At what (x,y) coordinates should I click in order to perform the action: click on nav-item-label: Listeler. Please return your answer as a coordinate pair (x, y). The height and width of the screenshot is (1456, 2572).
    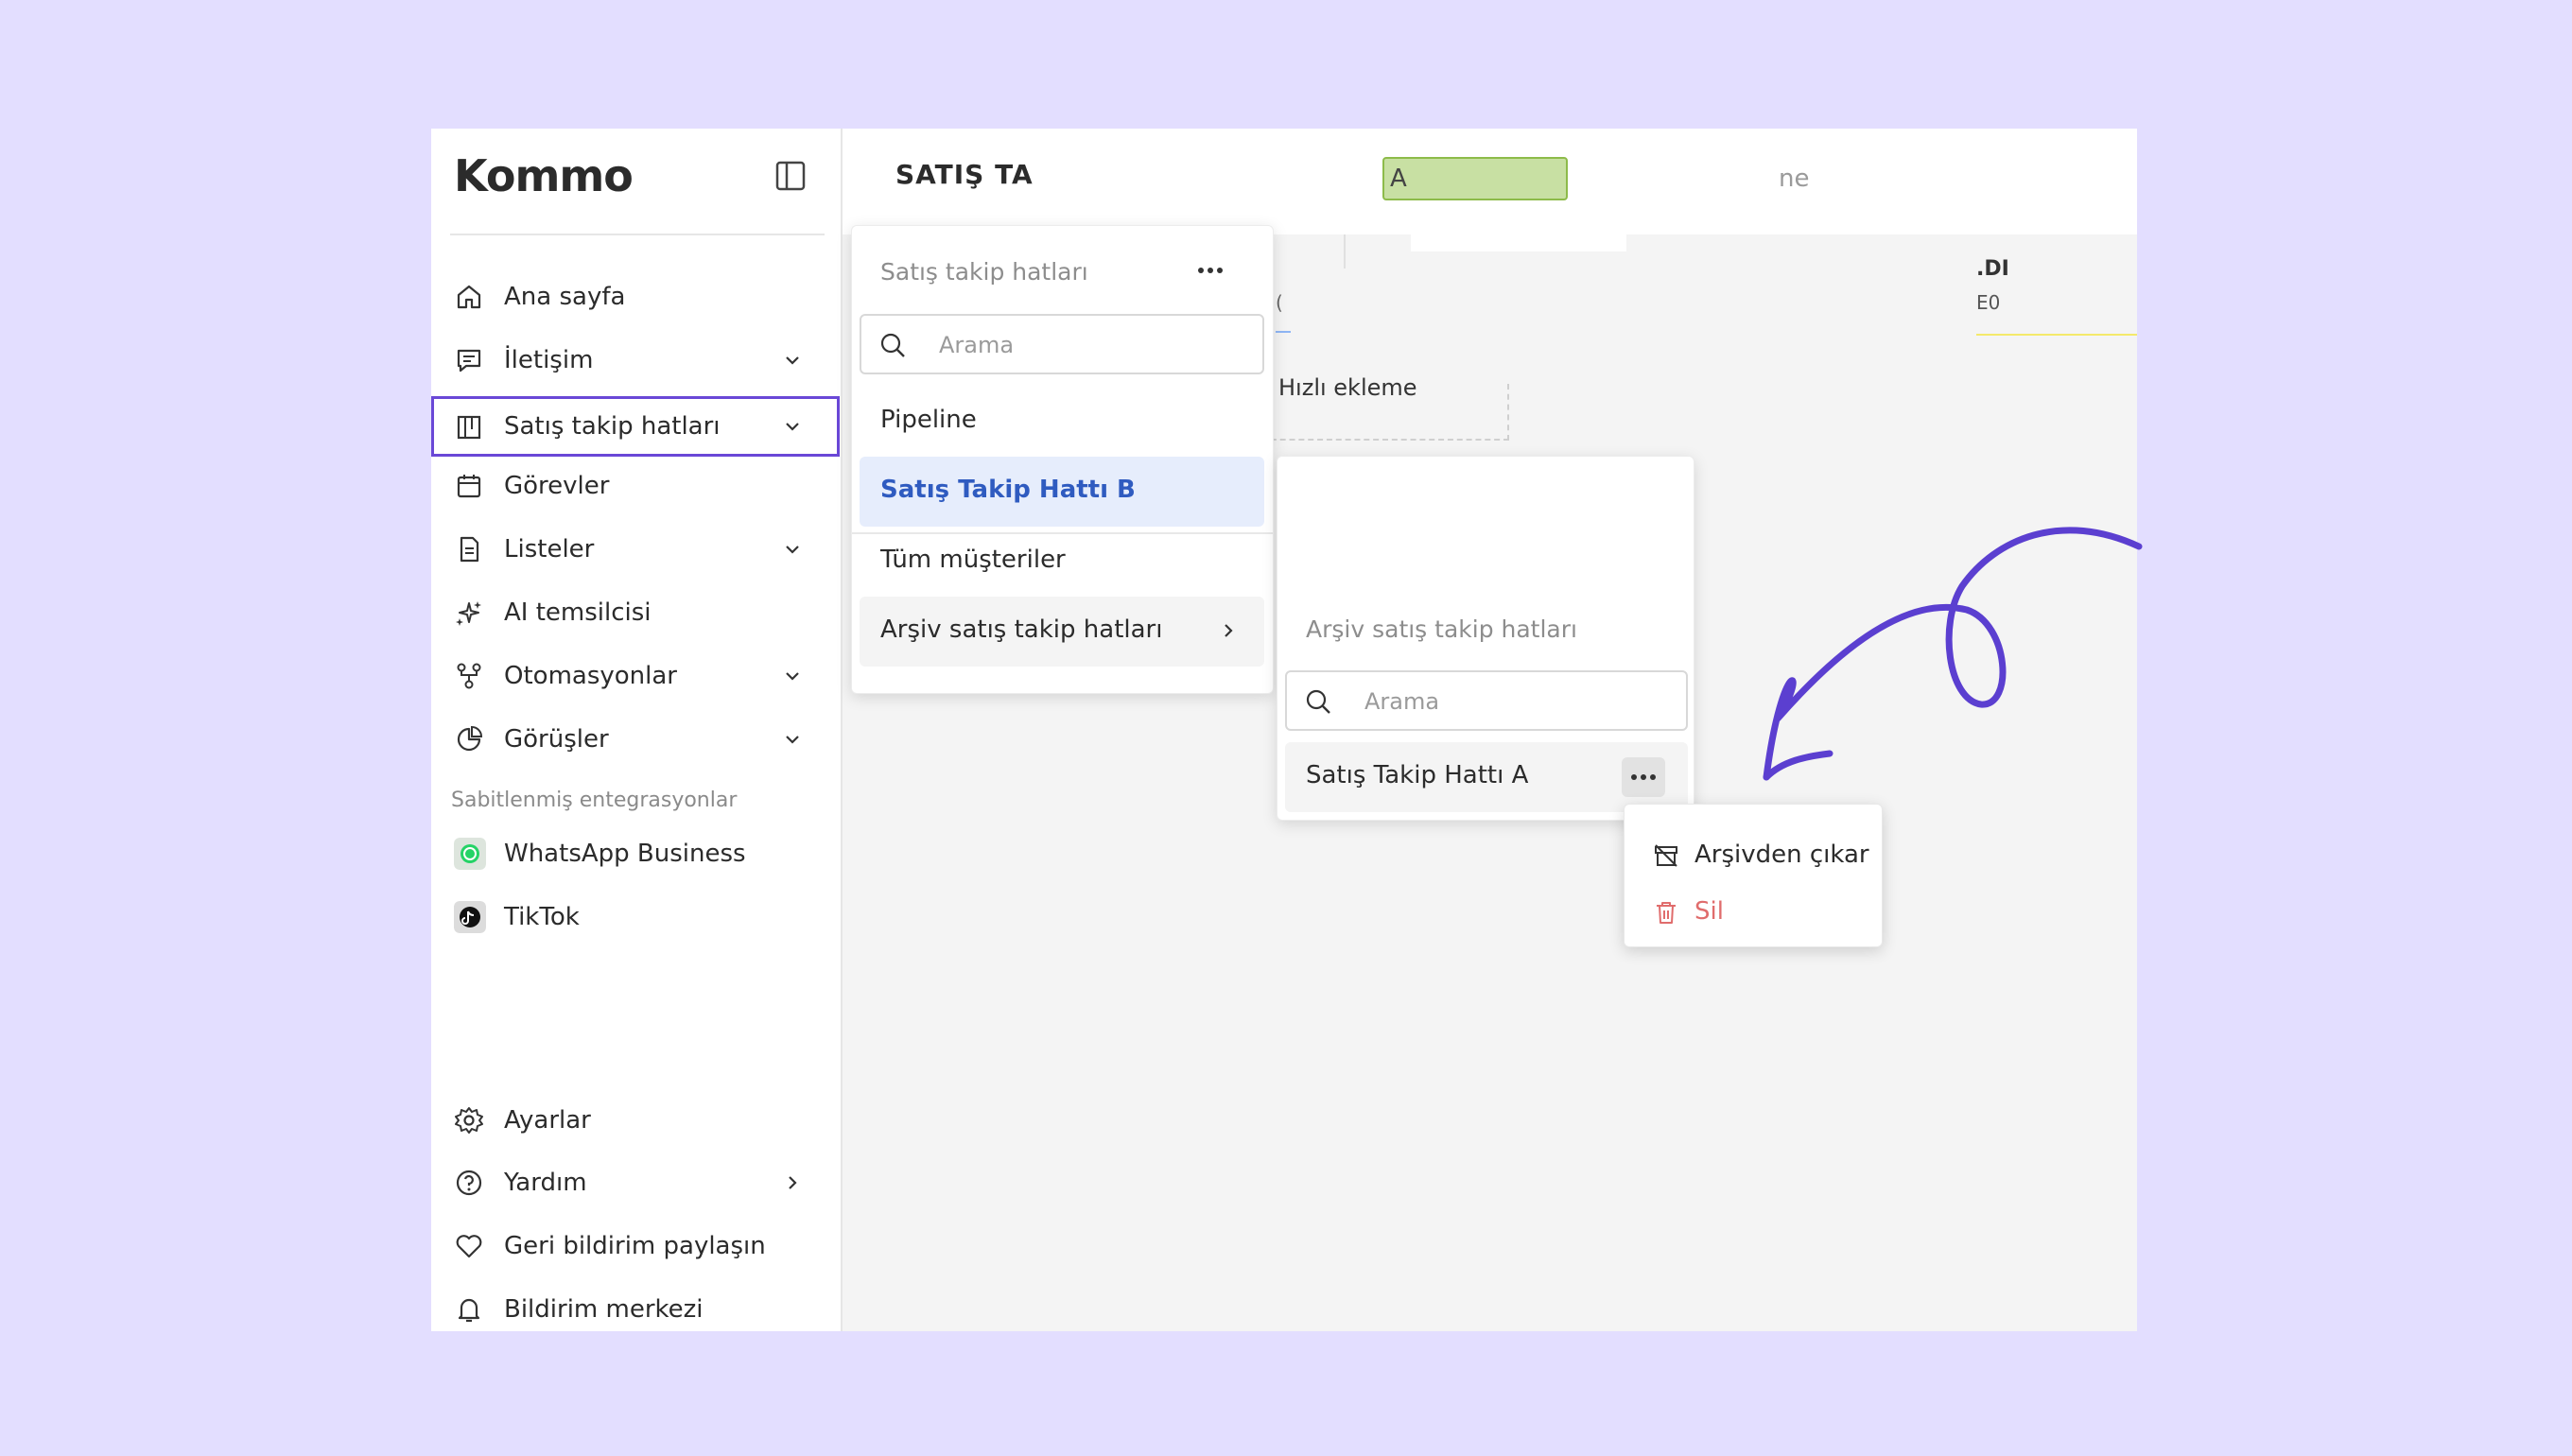
    Looking at the image, I should click on (549, 549).